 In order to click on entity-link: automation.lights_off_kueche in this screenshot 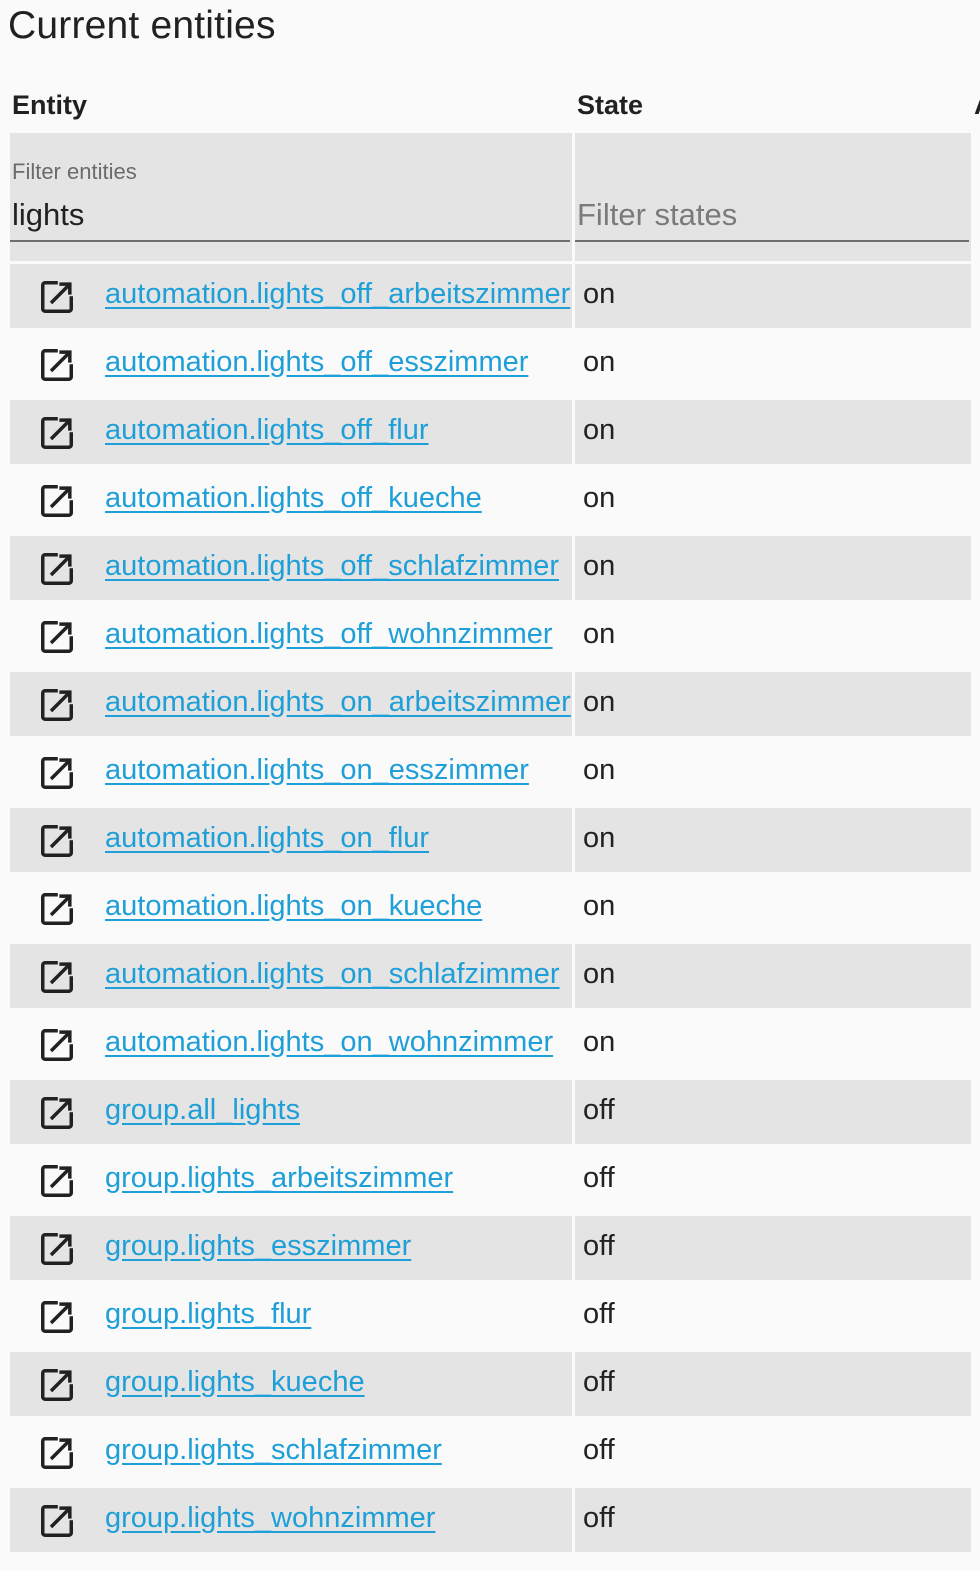, I will do `click(293, 498)`.